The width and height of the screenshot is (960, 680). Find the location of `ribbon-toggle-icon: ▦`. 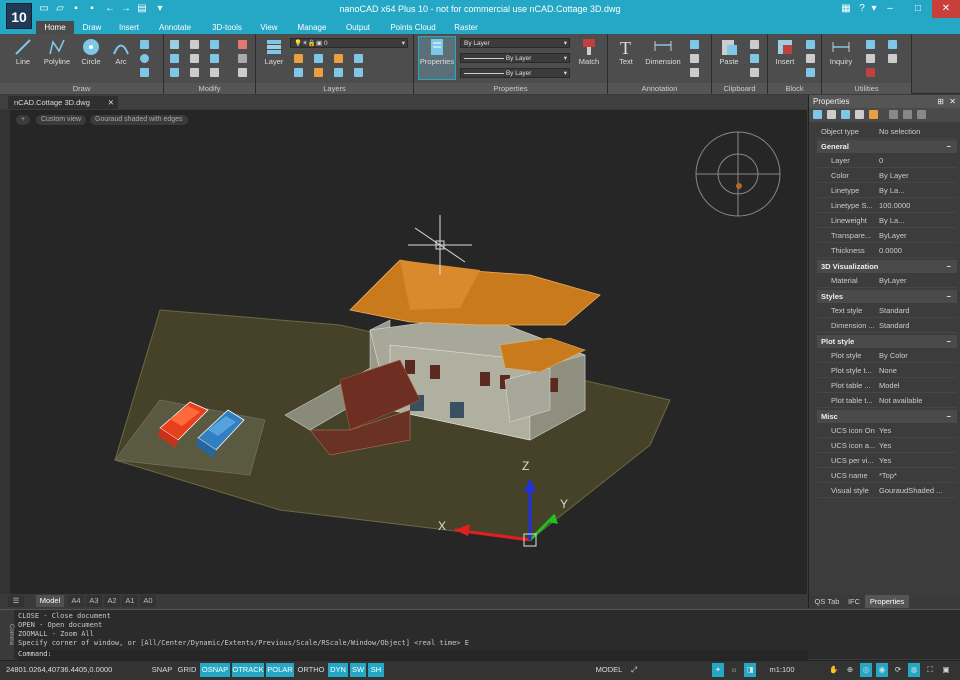

ribbon-toggle-icon: ▦ is located at coordinates (846, 9).